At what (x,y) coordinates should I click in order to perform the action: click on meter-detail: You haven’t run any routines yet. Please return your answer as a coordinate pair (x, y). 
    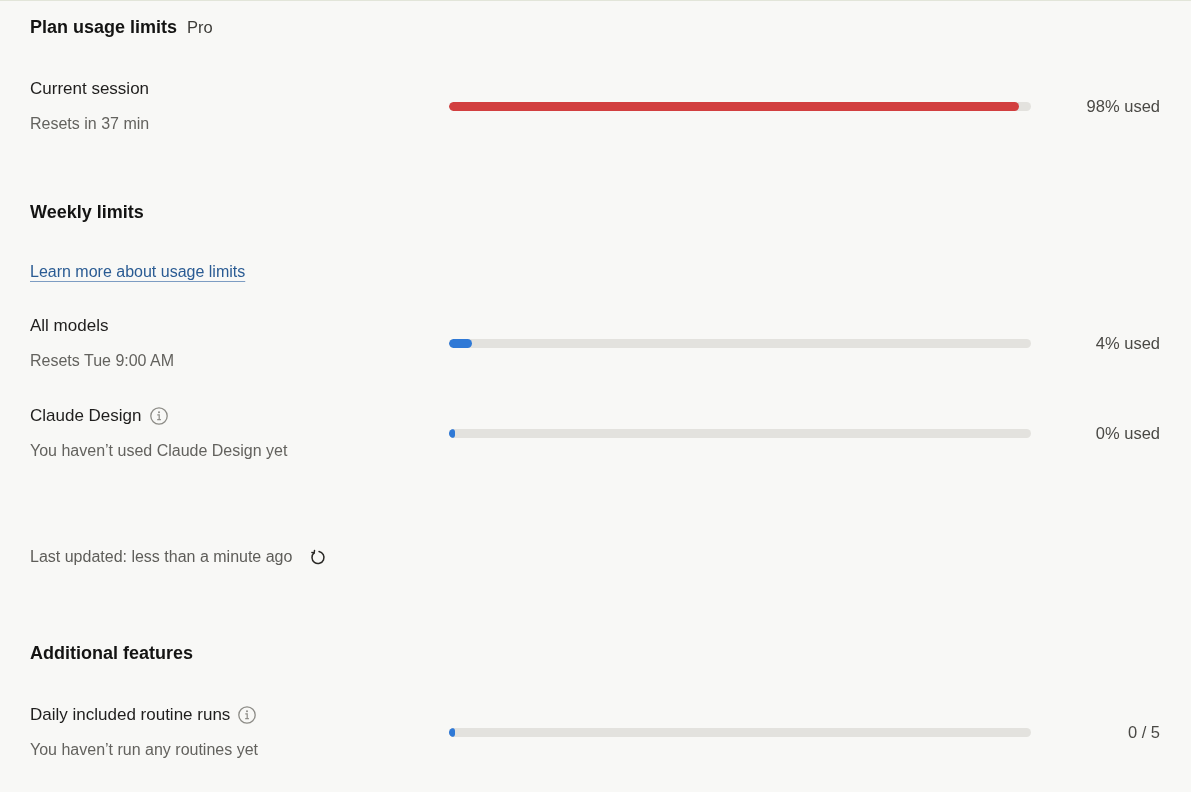
    Looking at the image, I should click on (144, 750).